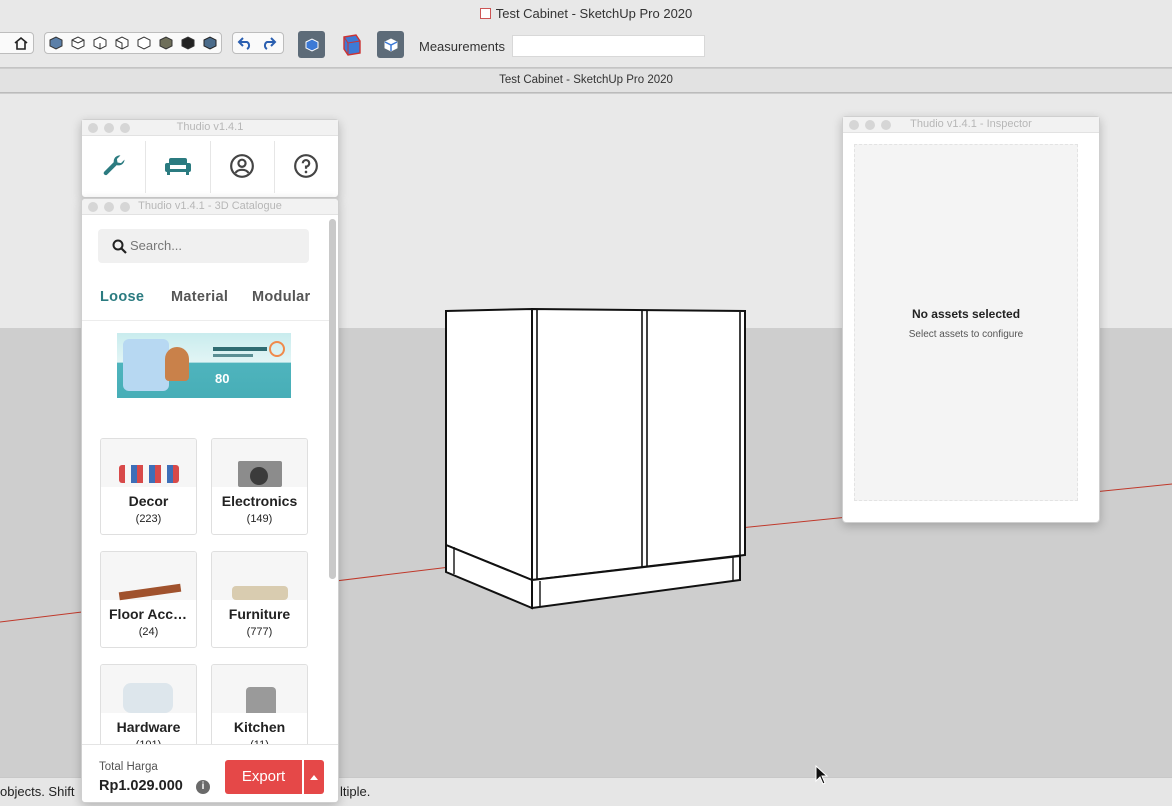  Describe the element at coordinates (199, 297) in the screenshot. I see `tab-material: Material` at that location.